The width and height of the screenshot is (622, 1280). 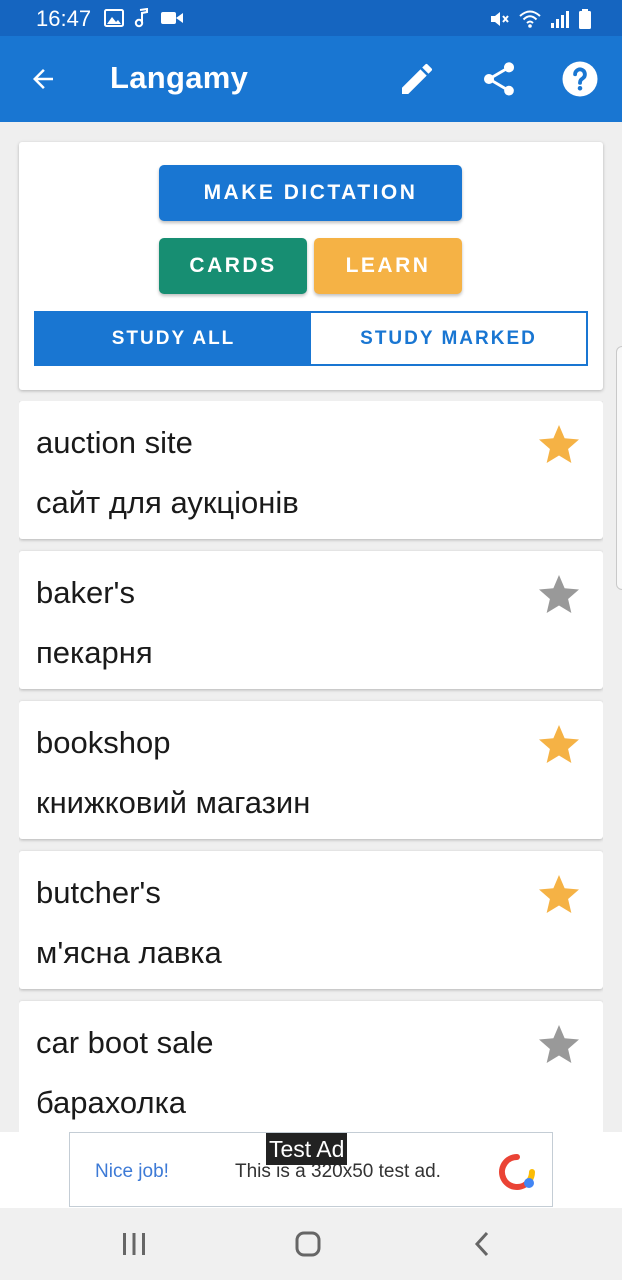 What do you see at coordinates (311, 620) in the screenshot?
I see `list-item: baker's пекарня` at bounding box center [311, 620].